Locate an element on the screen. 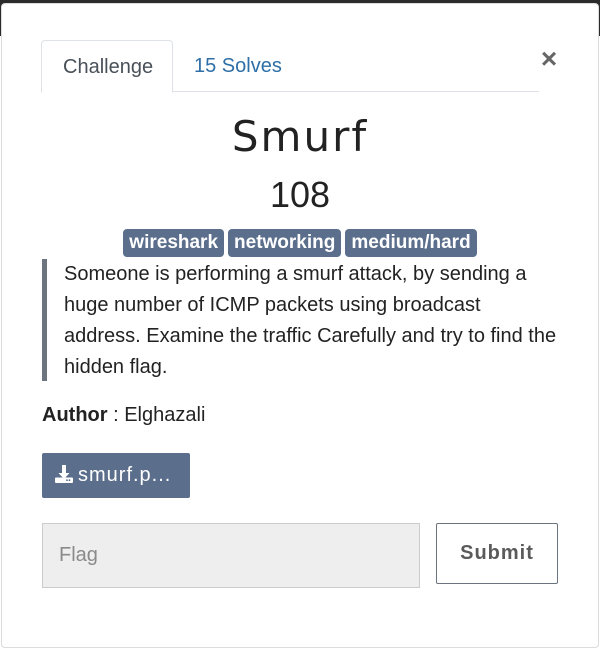 This screenshot has height=649, width=600. flag-input is located at coordinates (231, 555).